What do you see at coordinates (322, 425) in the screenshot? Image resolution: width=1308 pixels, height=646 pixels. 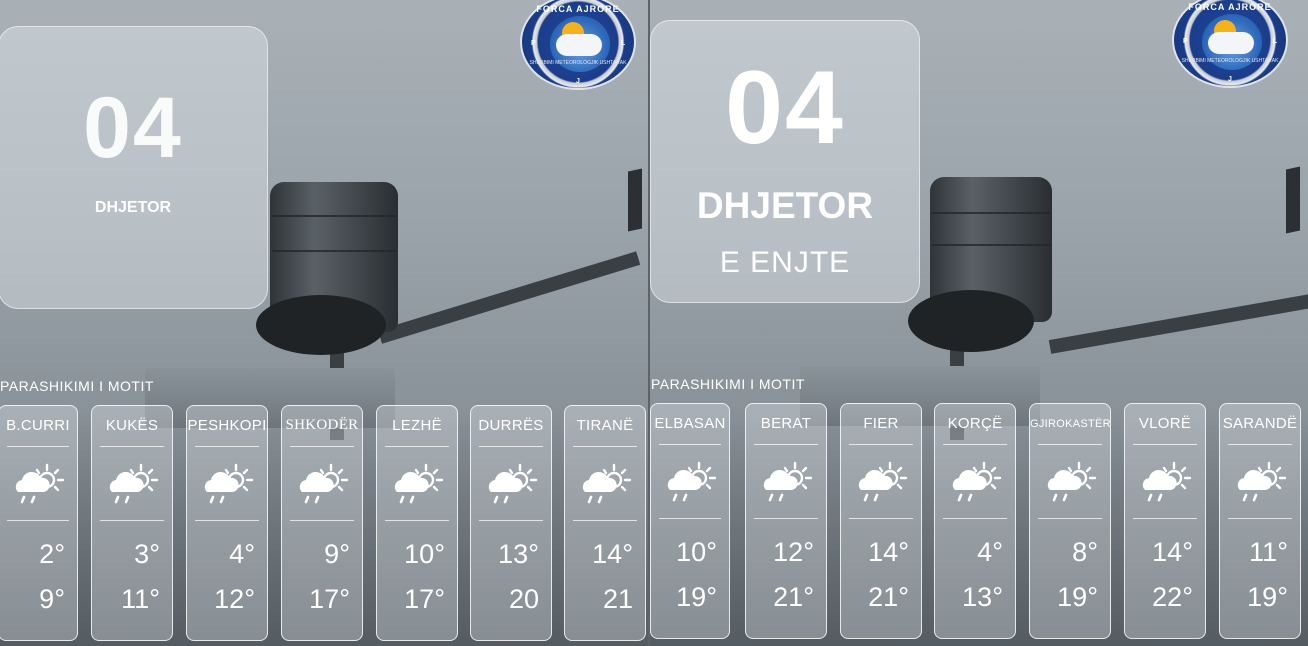 I see `city-name: SHKODËR` at bounding box center [322, 425].